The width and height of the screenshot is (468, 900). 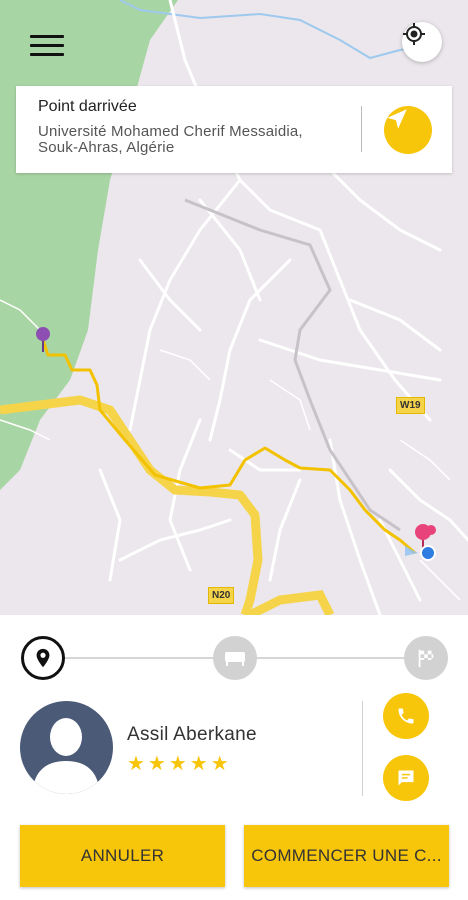 I want to click on call-button, so click(x=406, y=716).